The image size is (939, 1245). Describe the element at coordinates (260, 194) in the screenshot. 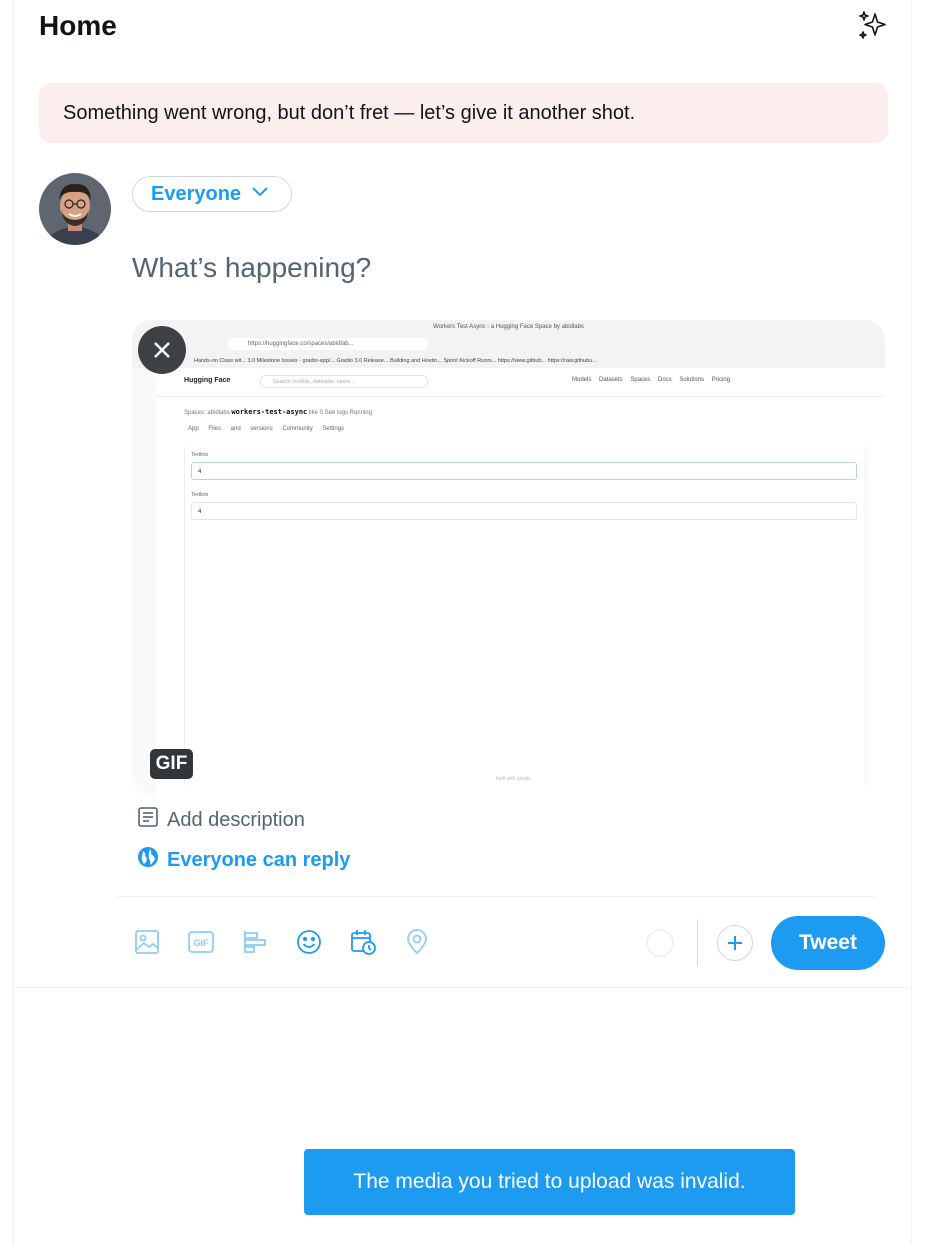

I see `chevron-down-icon` at that location.